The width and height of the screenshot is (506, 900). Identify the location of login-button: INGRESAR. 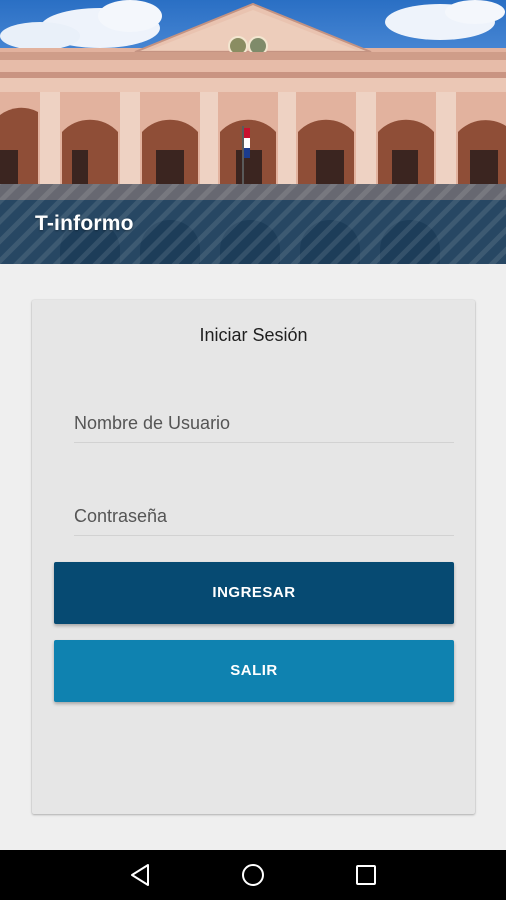
(254, 593).